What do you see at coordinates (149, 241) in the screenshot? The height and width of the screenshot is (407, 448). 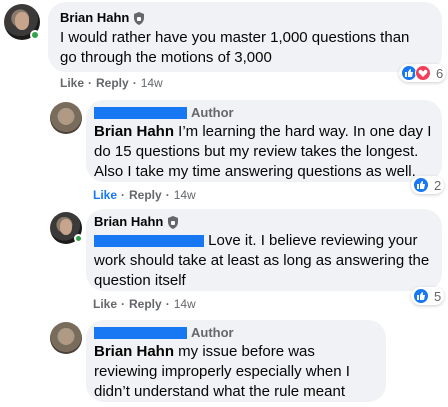 I see `redacted-mention` at bounding box center [149, 241].